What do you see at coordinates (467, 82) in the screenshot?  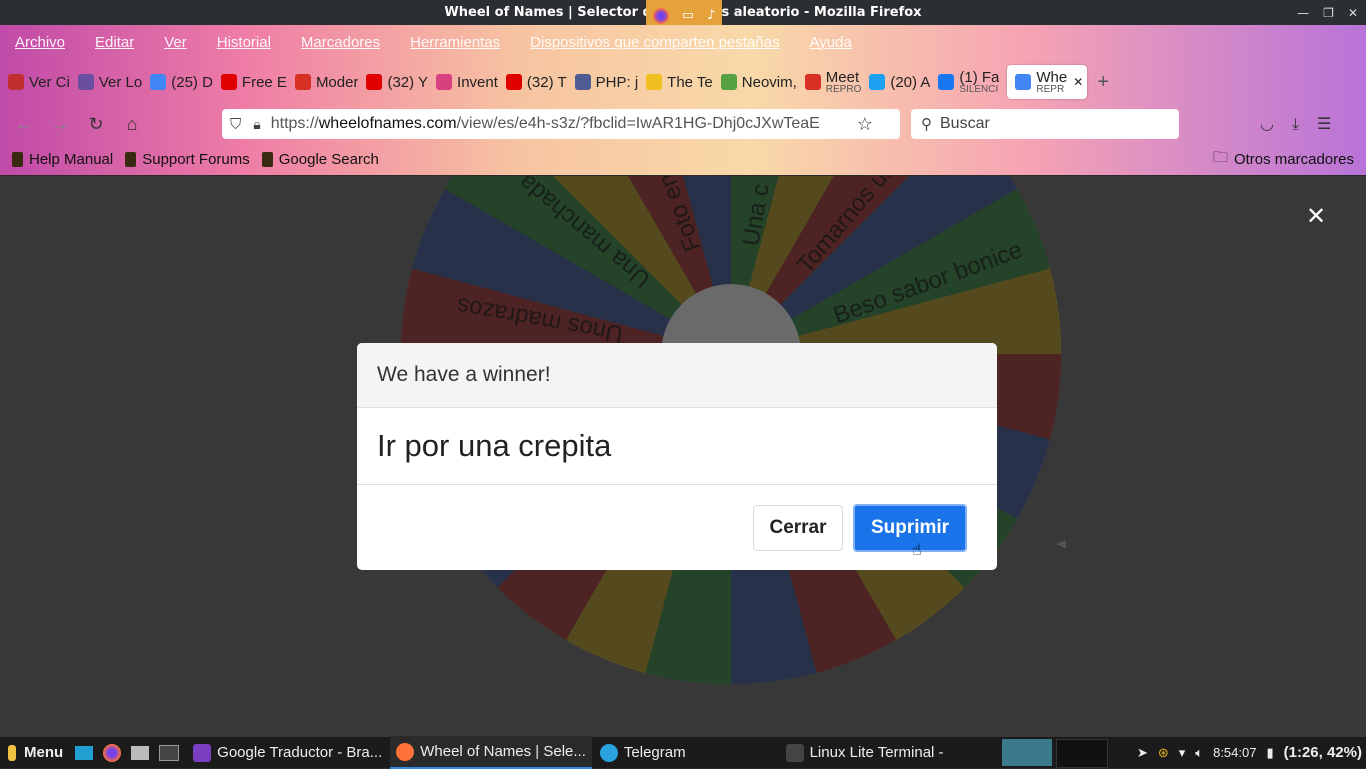 I see `tab: Invent` at bounding box center [467, 82].